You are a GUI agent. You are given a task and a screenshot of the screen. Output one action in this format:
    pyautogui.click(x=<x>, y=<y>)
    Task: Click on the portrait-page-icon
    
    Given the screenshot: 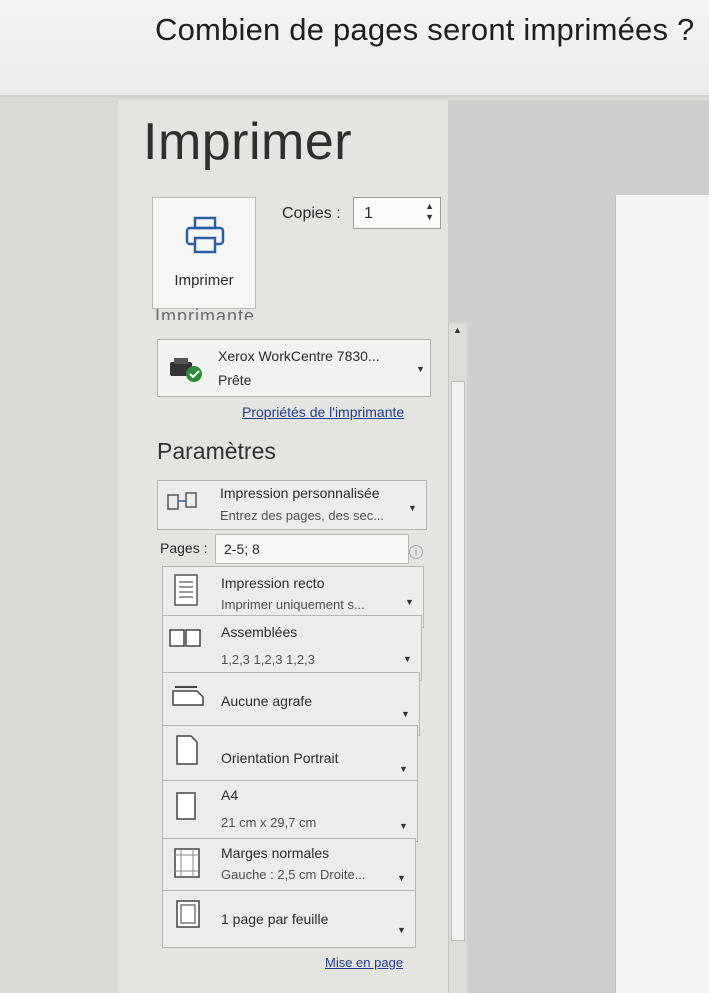 What is the action you would take?
    pyautogui.click(x=187, y=752)
    